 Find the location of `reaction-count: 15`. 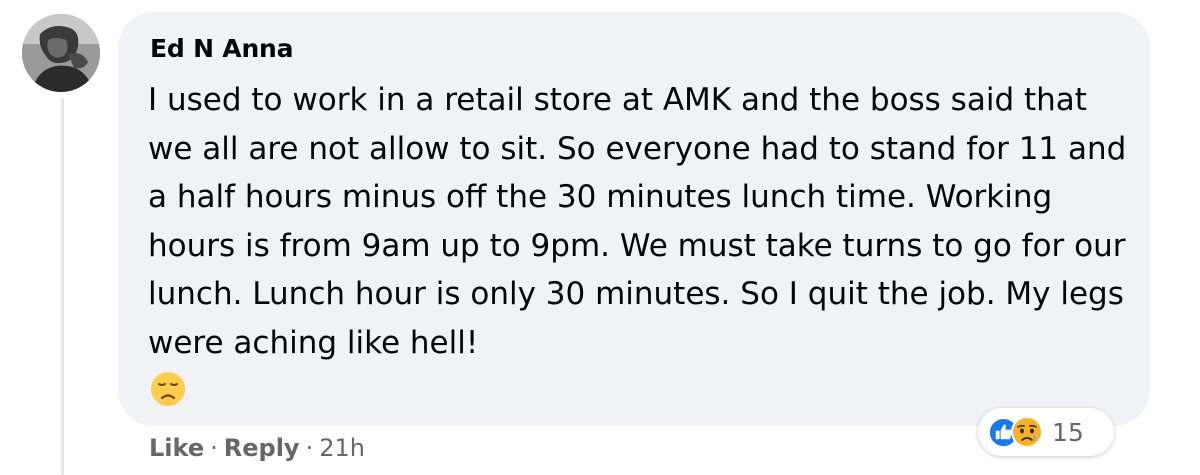

reaction-count: 15 is located at coordinates (1068, 432).